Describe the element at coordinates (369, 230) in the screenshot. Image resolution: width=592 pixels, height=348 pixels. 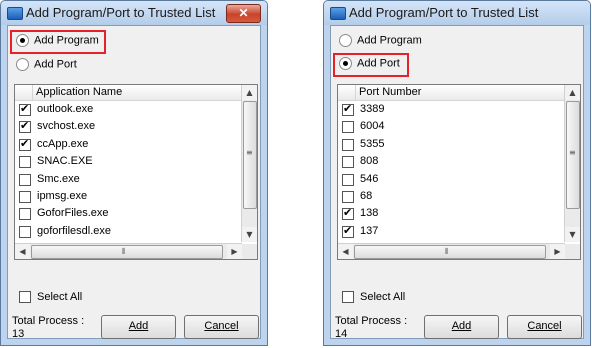
I see `item-label: 137` at that location.